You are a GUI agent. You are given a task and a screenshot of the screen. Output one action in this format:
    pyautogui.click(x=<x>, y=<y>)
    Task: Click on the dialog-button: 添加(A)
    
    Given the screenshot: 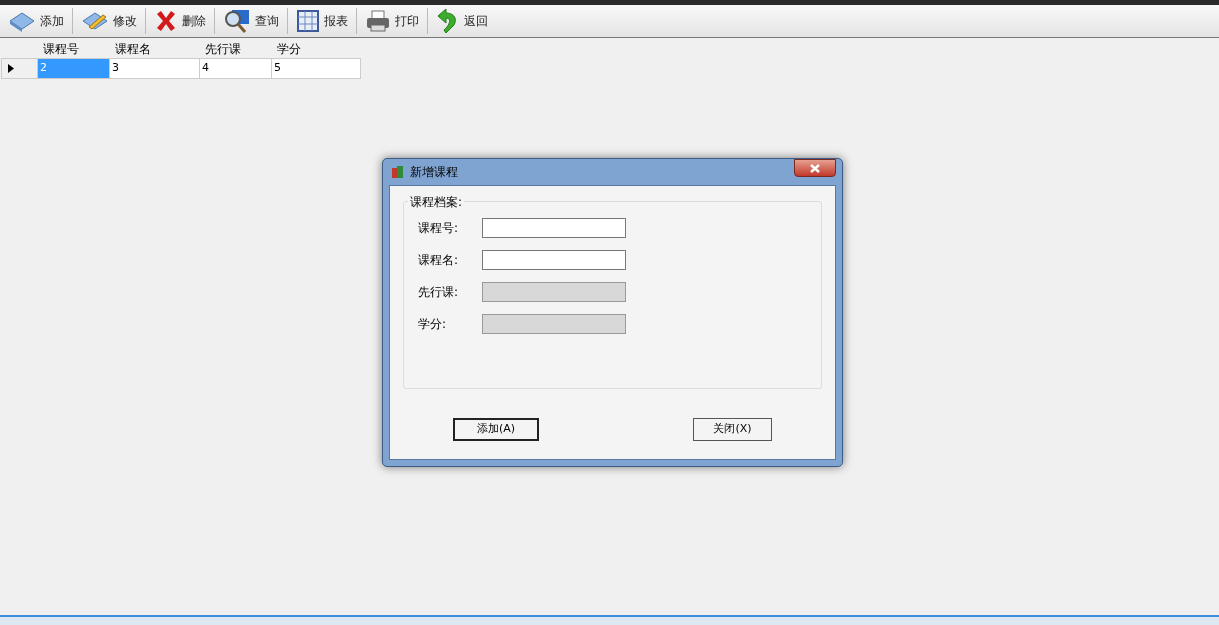 What is the action you would take?
    pyautogui.click(x=496, y=429)
    